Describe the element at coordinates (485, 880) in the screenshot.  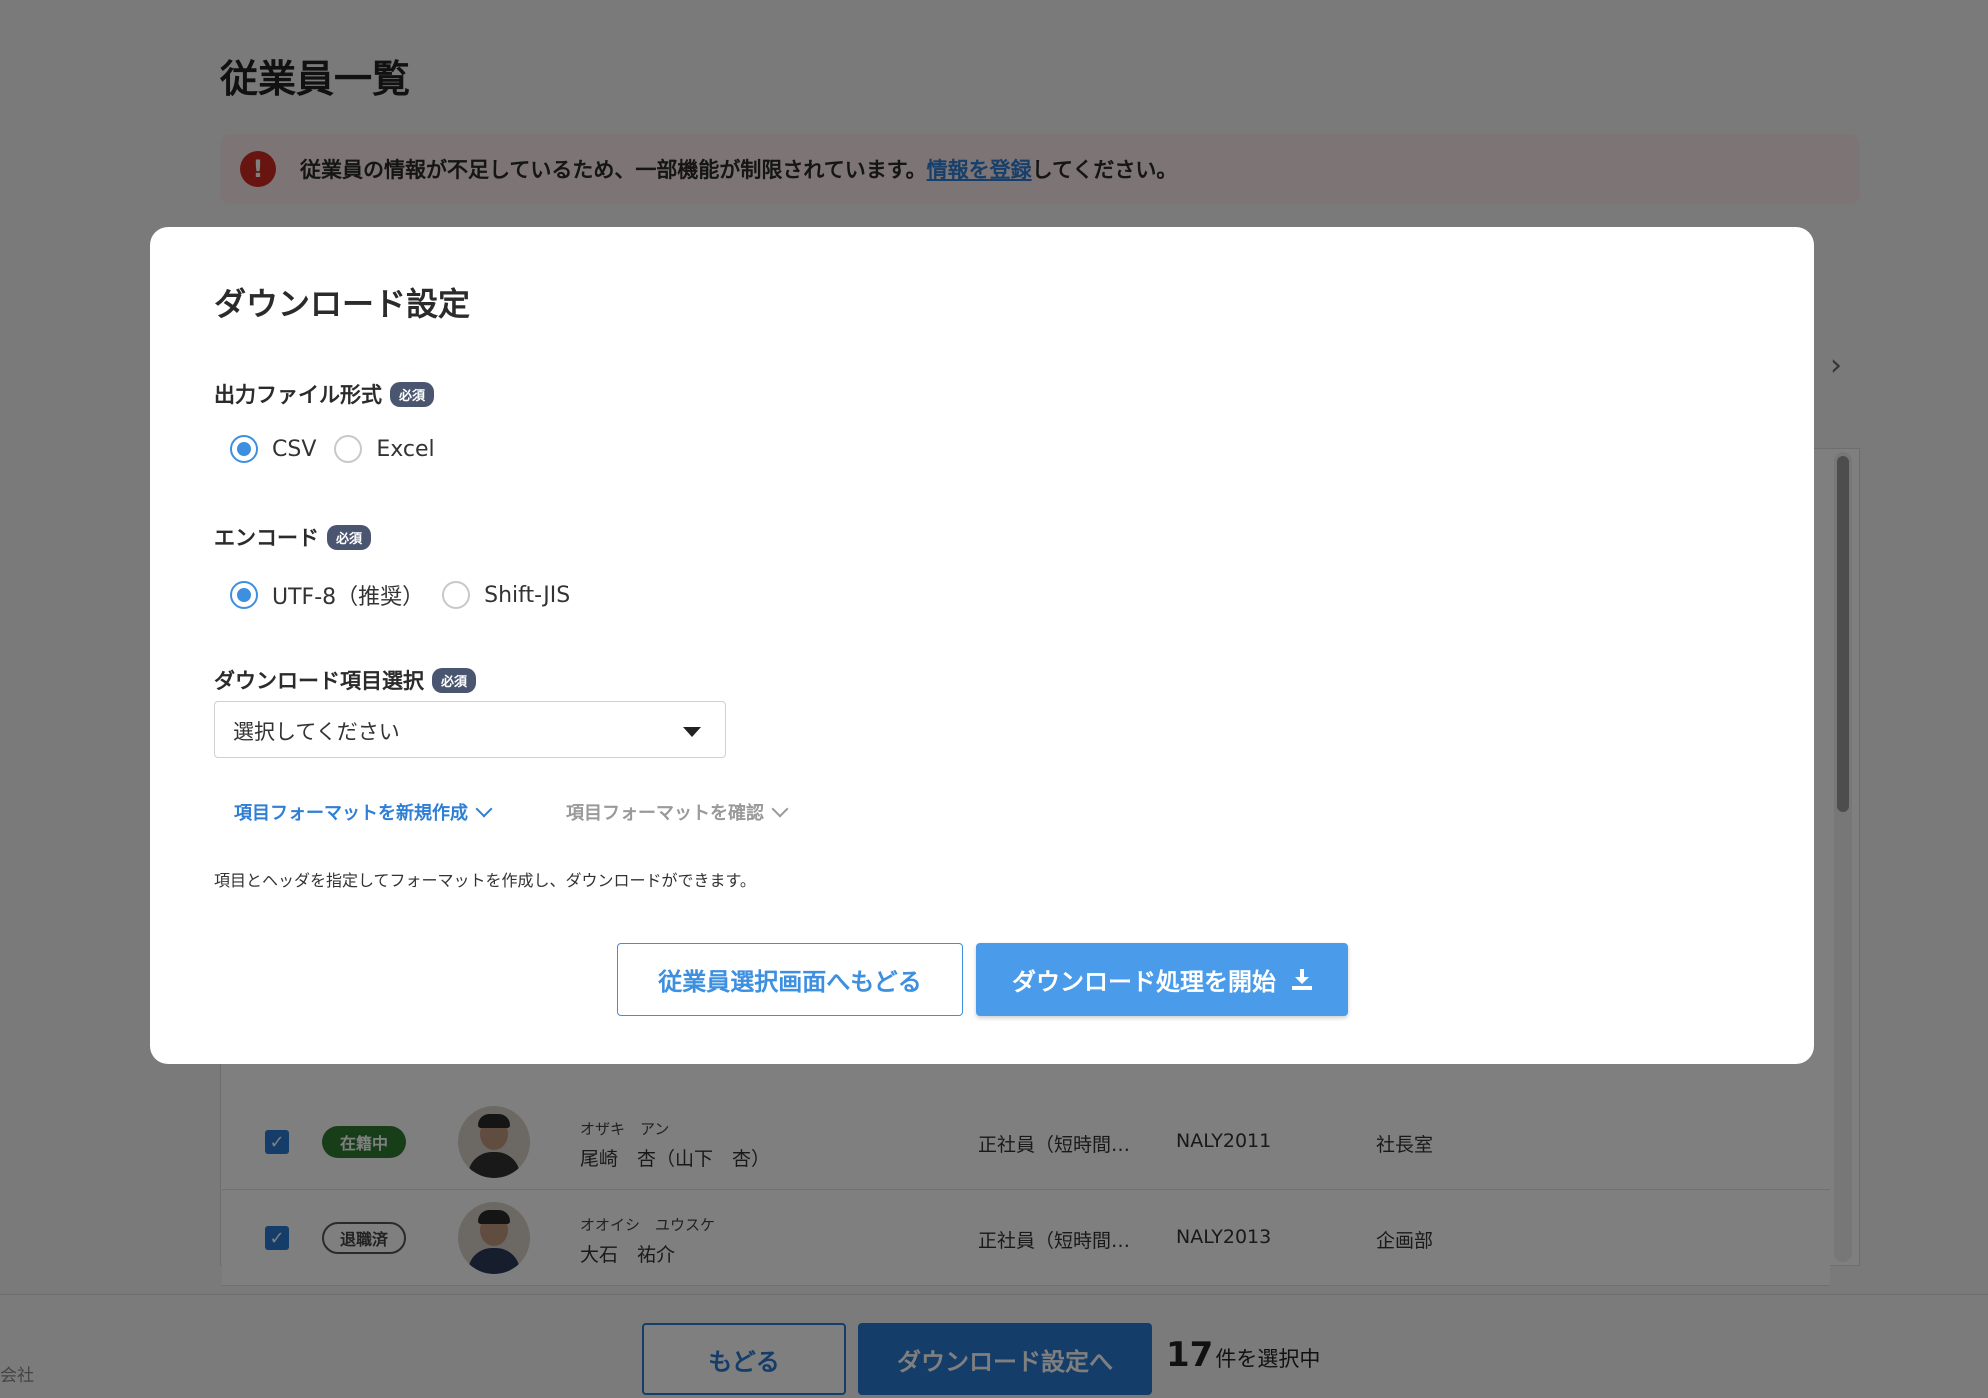
I see `help-text: 項目とヘッダを指定してフォーマットを作成し、ダウンロードができます。` at that location.